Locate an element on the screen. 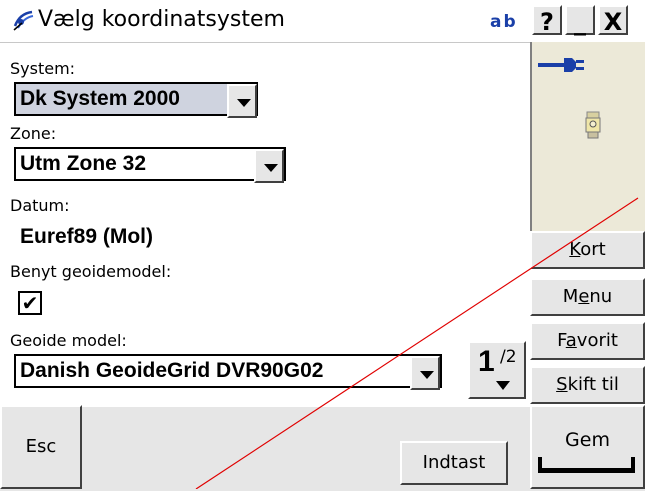  input-mode-badge: ab is located at coordinates (504, 22).